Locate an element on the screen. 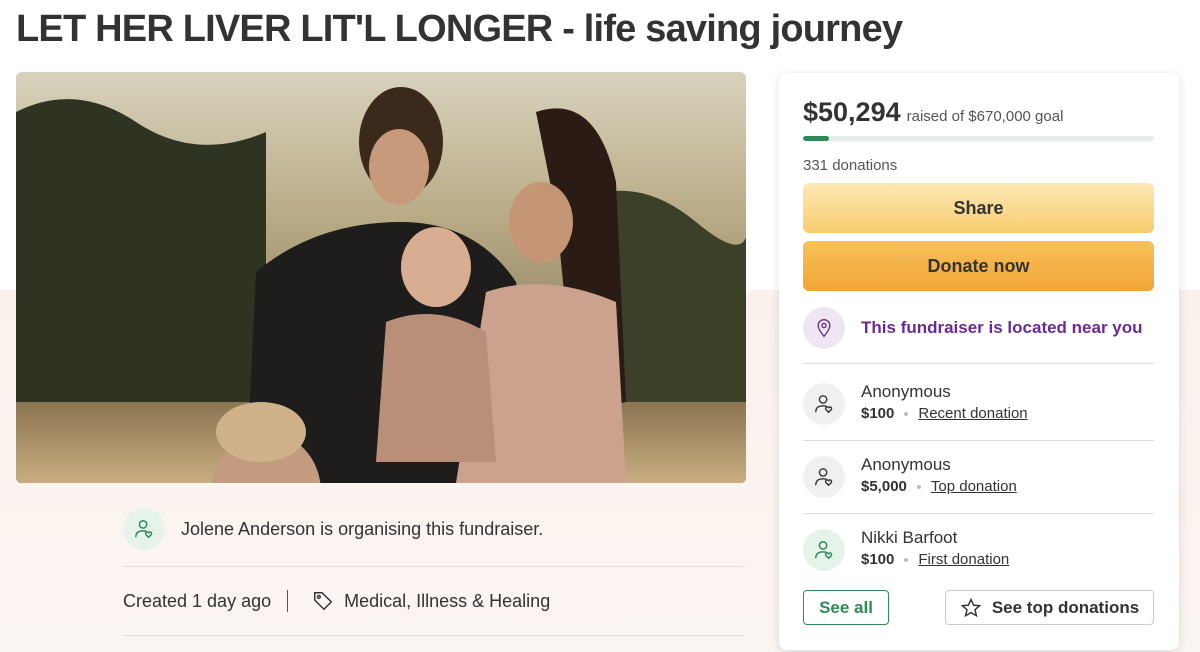  donate-button: Donate now is located at coordinates (978, 266).